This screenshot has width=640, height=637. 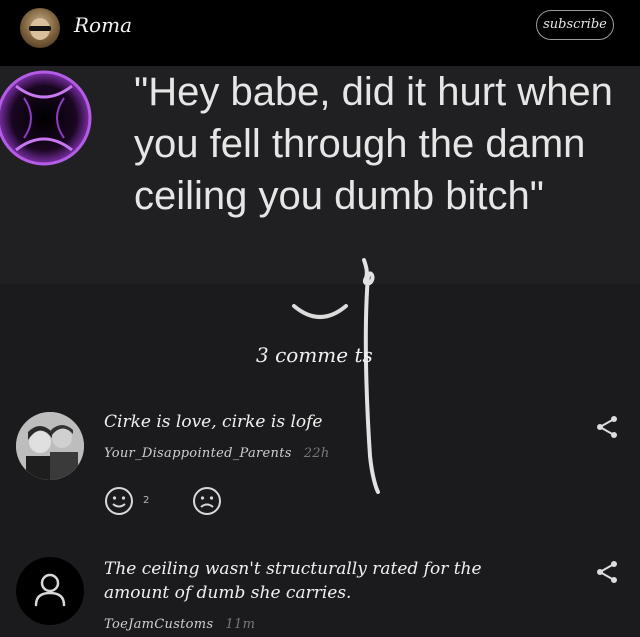 I want to click on purple-portal-icon, so click(x=46, y=118).